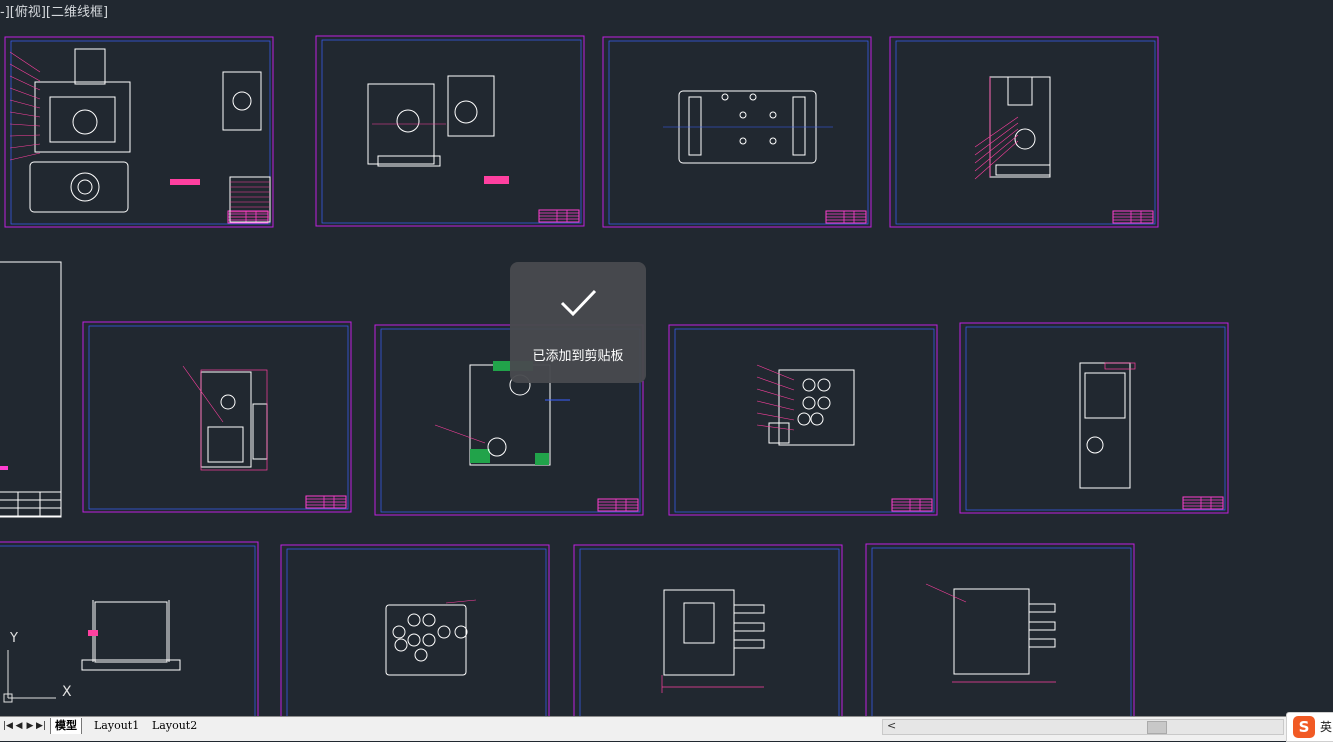 The image size is (1333, 742). I want to click on ime-mode-label: 英, so click(1326, 727).